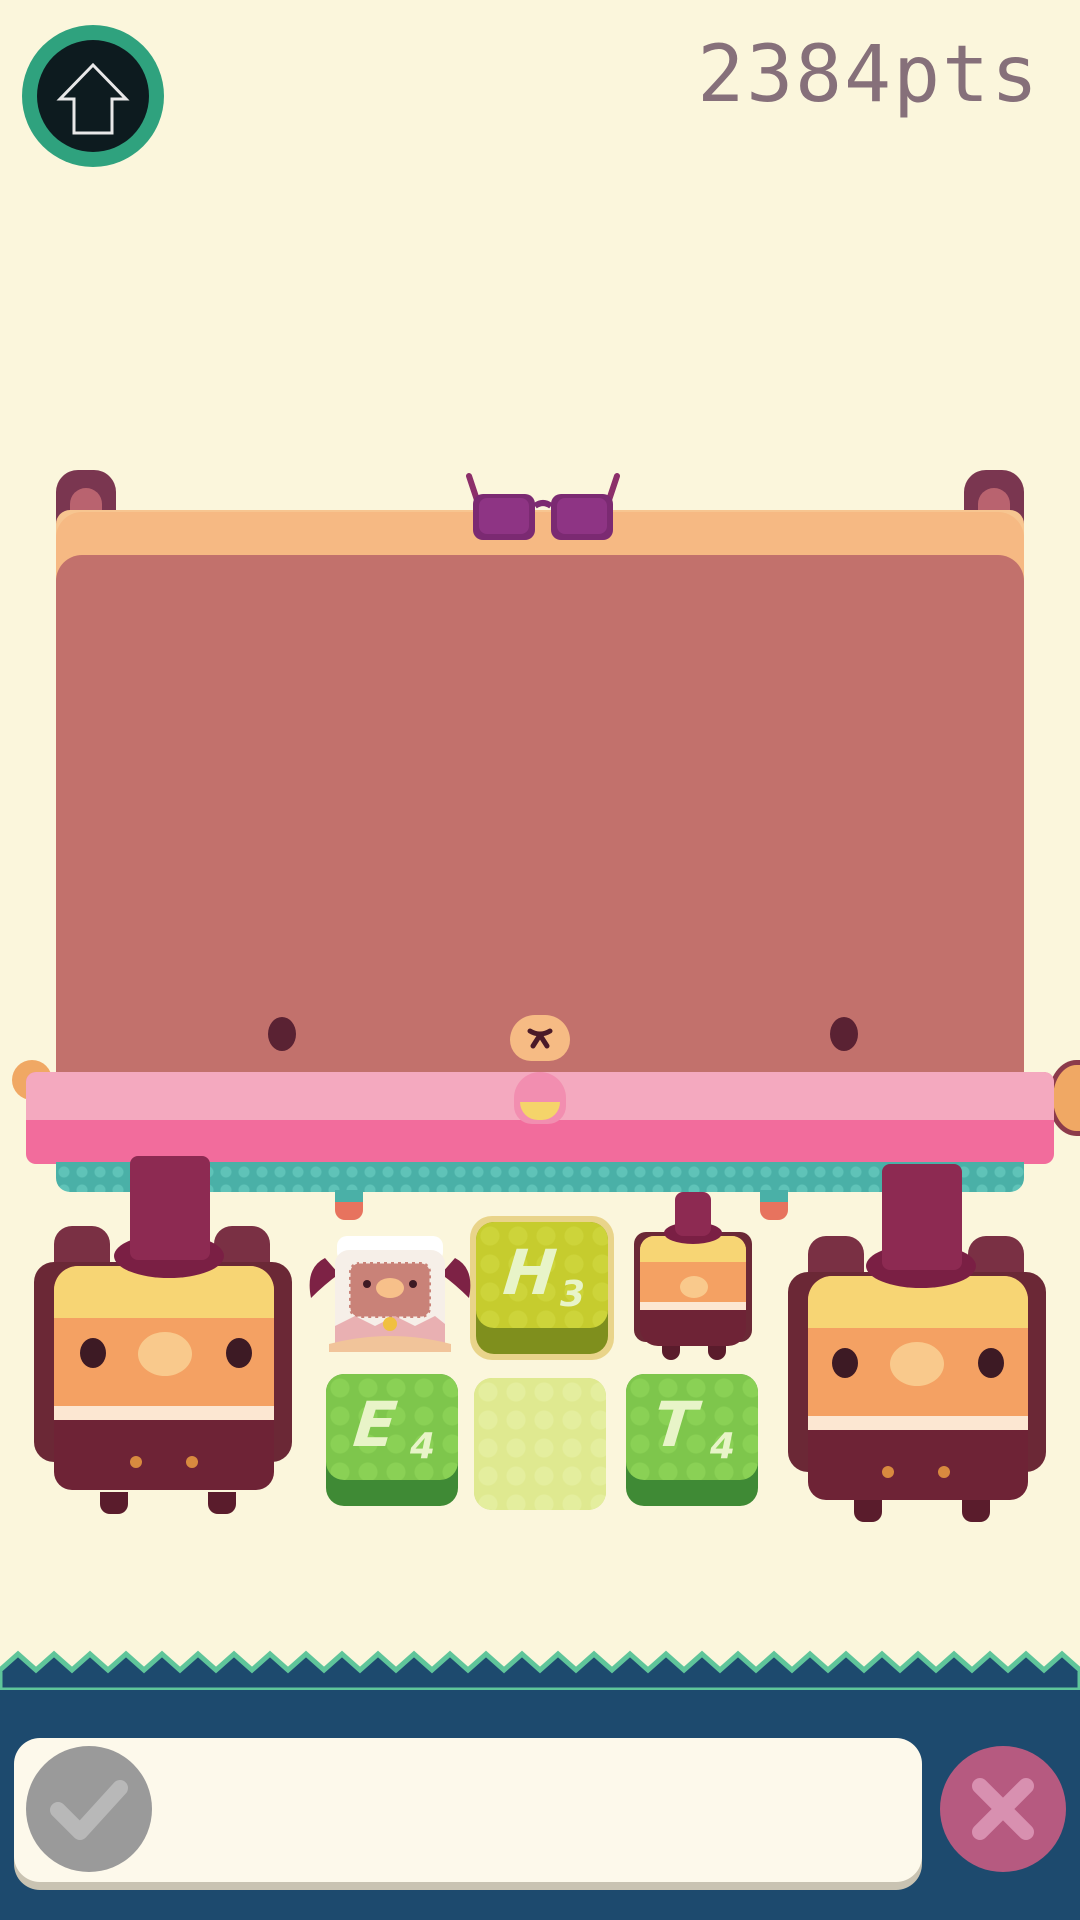 The height and width of the screenshot is (1920, 1080). I want to click on creature-bird, so click(540, 1098).